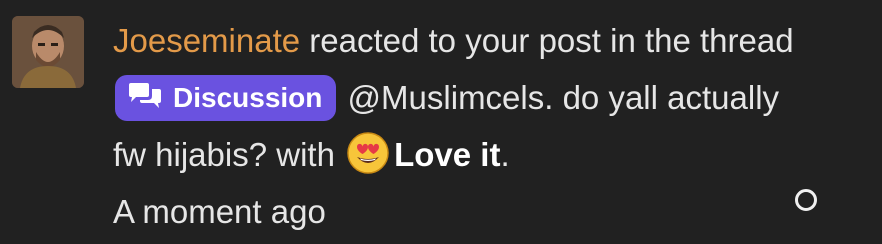 The image size is (882, 244). What do you see at coordinates (48, 52) in the screenshot?
I see `avatar` at bounding box center [48, 52].